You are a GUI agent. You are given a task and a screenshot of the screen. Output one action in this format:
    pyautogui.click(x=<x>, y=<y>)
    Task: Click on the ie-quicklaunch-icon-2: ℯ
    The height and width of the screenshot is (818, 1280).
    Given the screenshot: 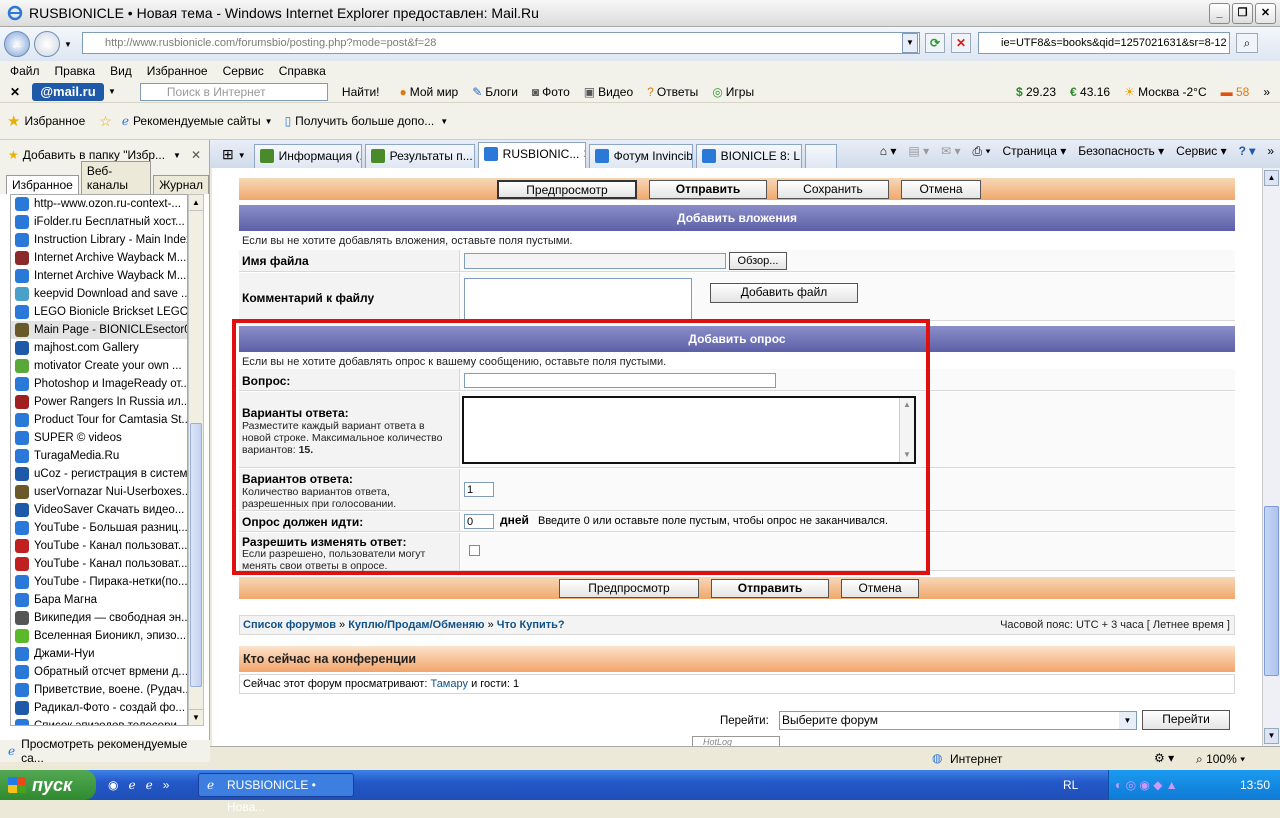 What is the action you would take?
    pyautogui.click(x=149, y=785)
    